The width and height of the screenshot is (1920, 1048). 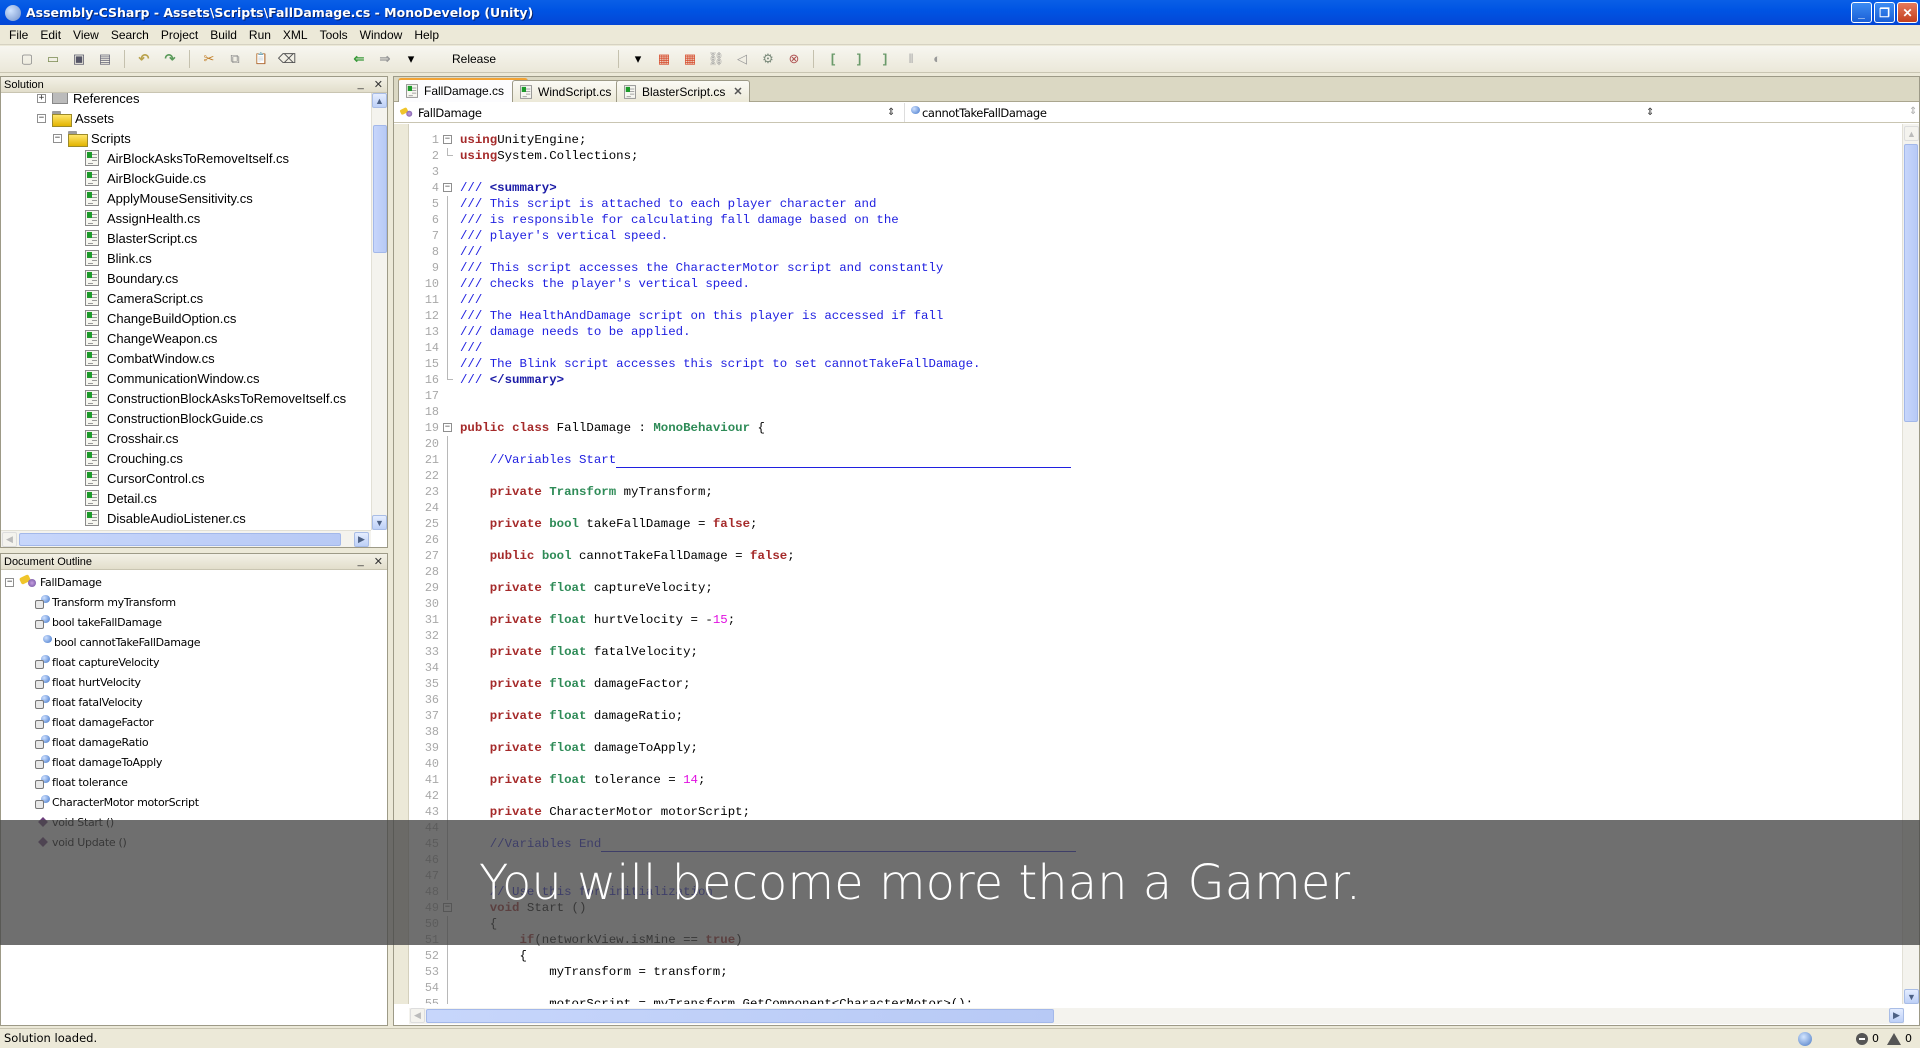 What do you see at coordinates (91, 742) in the screenshot?
I see `outline-item: float damageRatio` at bounding box center [91, 742].